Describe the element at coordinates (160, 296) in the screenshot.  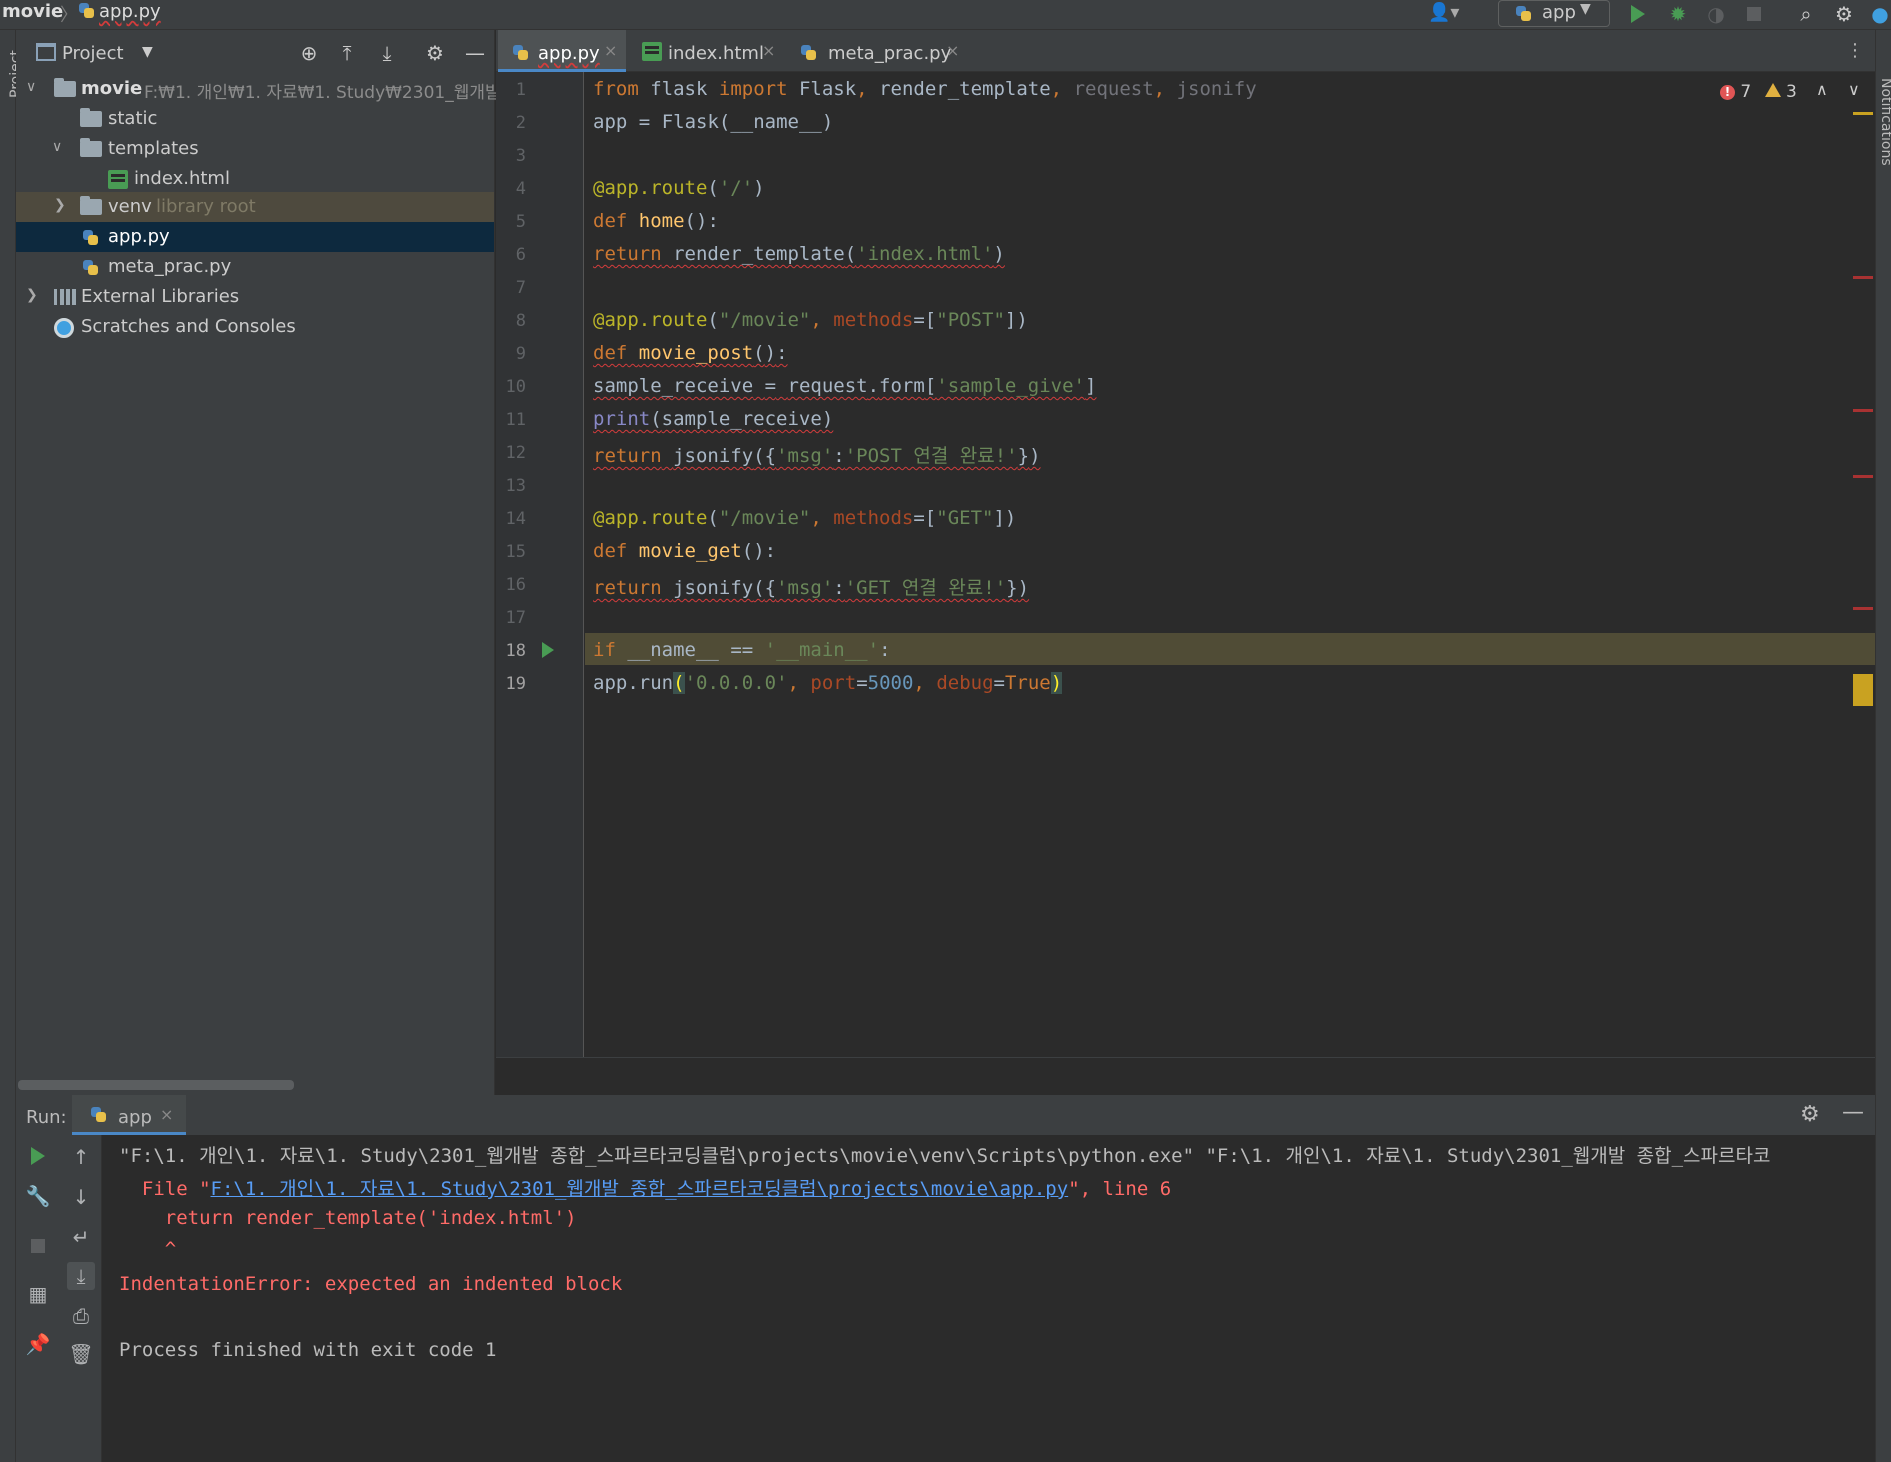
I see `tree-item-label: External Libraries` at that location.